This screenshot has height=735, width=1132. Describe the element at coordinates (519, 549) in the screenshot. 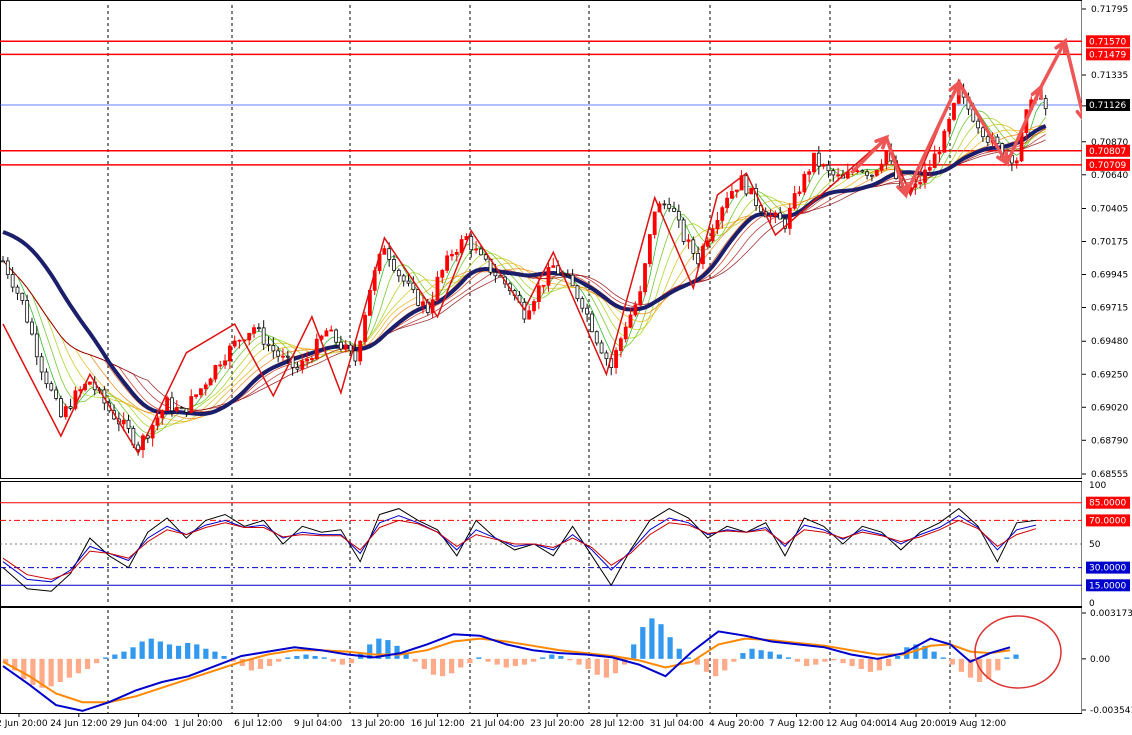

I see `oscillator-line` at that location.